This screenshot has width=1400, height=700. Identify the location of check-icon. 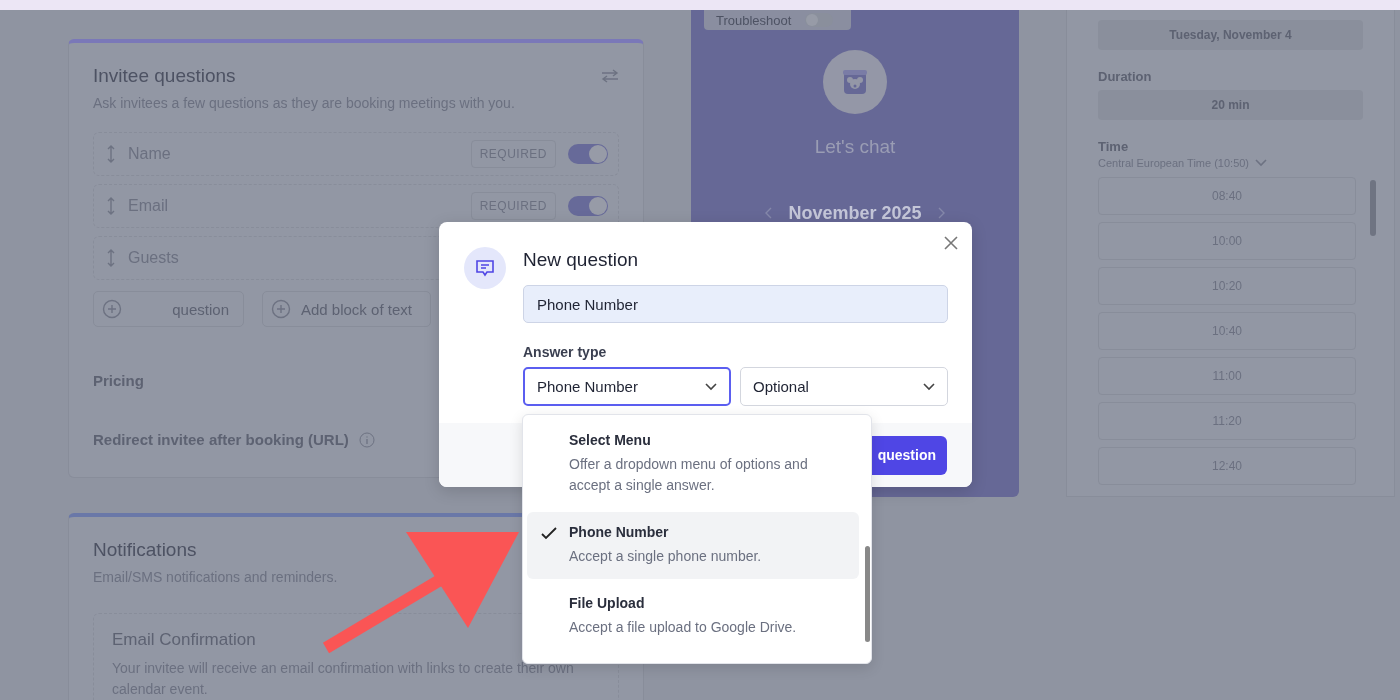
(549, 533).